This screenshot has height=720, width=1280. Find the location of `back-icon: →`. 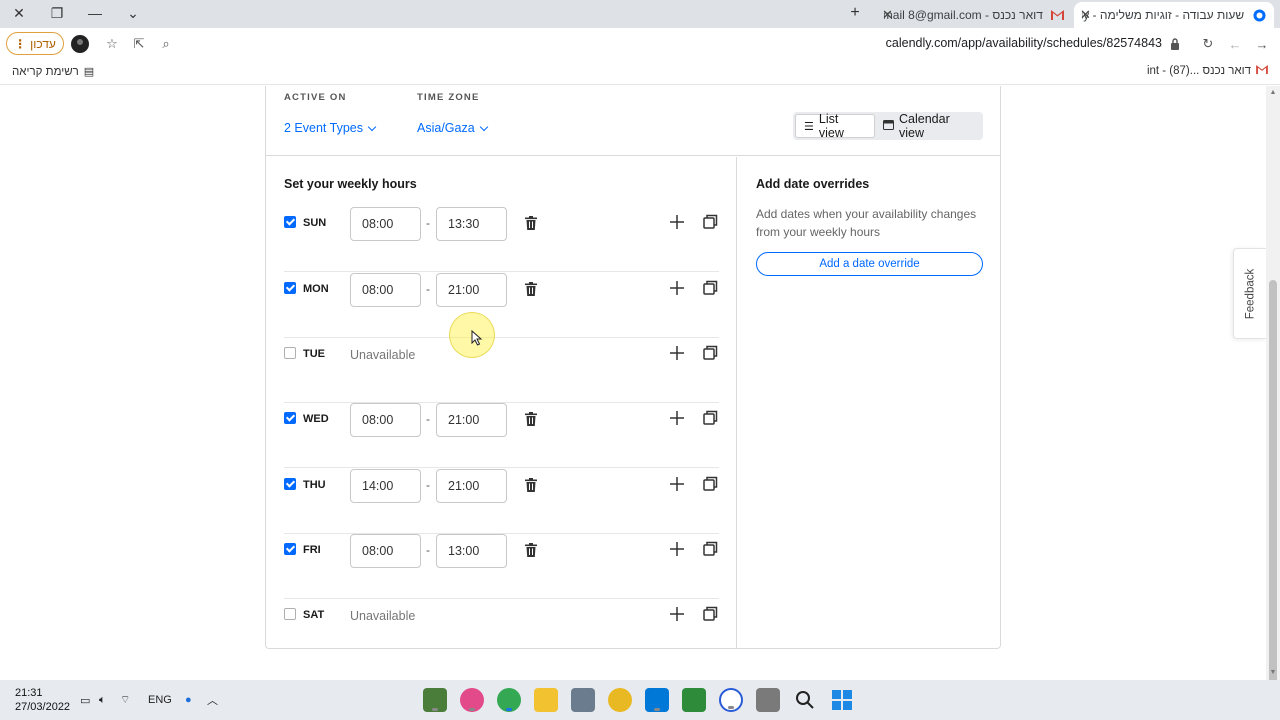

back-icon: → is located at coordinates (1262, 44).